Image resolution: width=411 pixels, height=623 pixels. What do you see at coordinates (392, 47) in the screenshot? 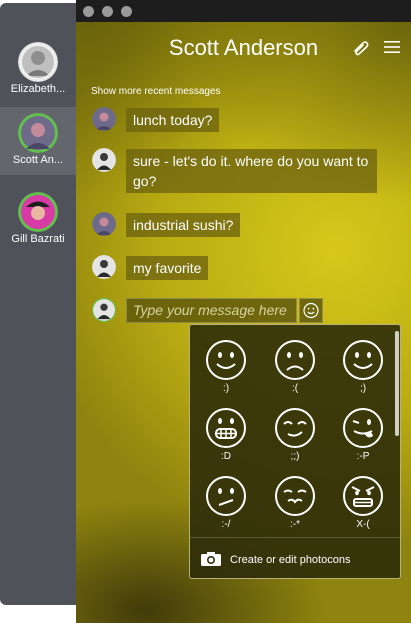
I see `menu-icon` at bounding box center [392, 47].